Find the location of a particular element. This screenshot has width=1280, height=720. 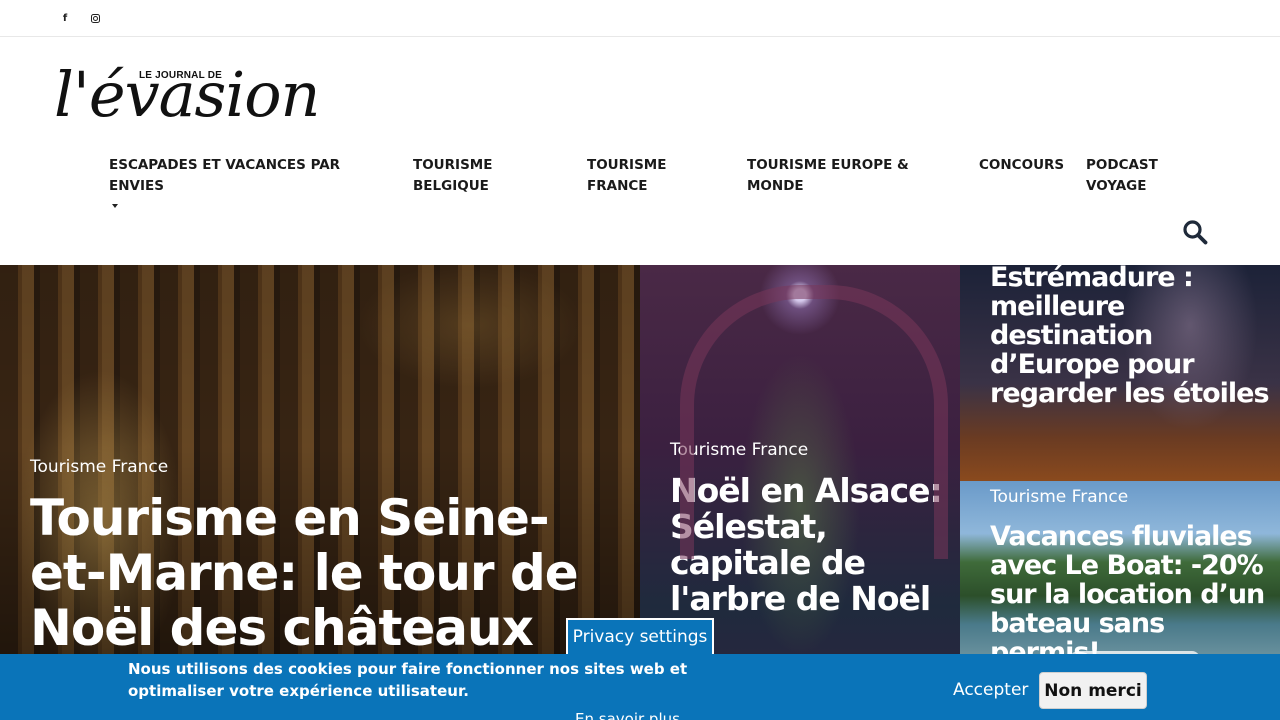

privacy-settings-tab: Privacy settings is located at coordinates (640, 637).